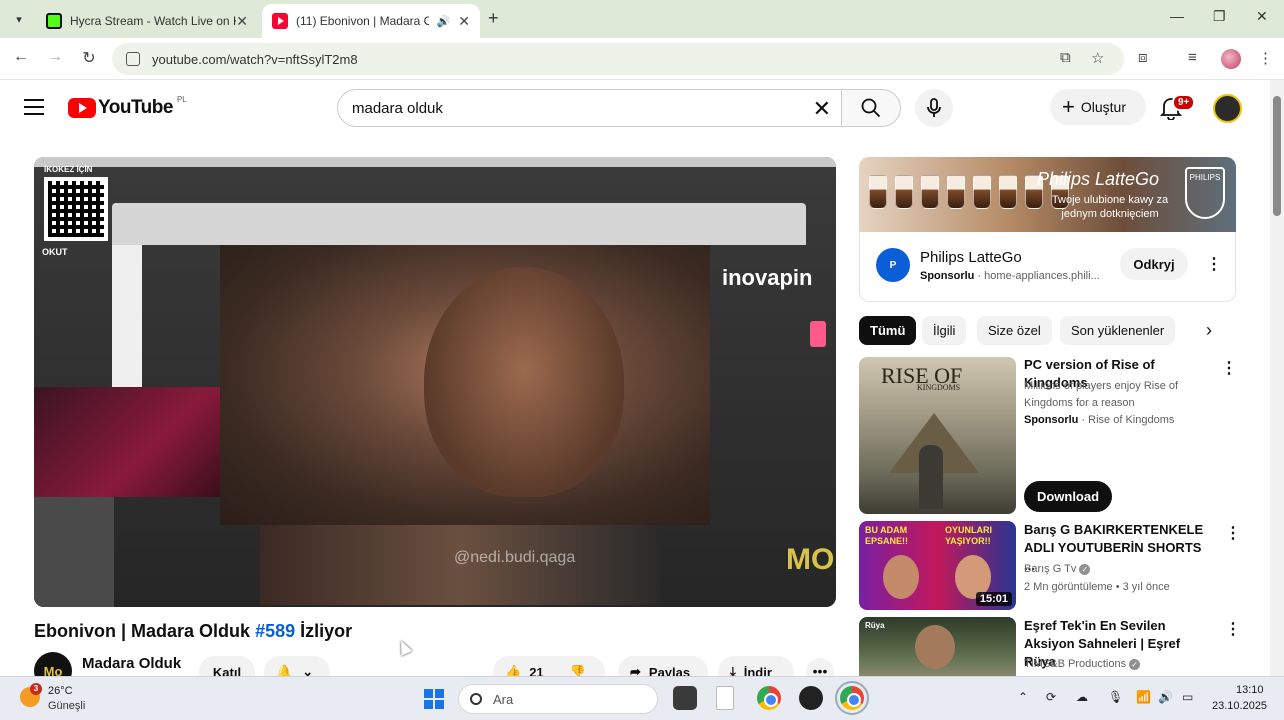 The image size is (1284, 720). What do you see at coordinates (404, 647) in the screenshot?
I see `mouse-cursor` at bounding box center [404, 647].